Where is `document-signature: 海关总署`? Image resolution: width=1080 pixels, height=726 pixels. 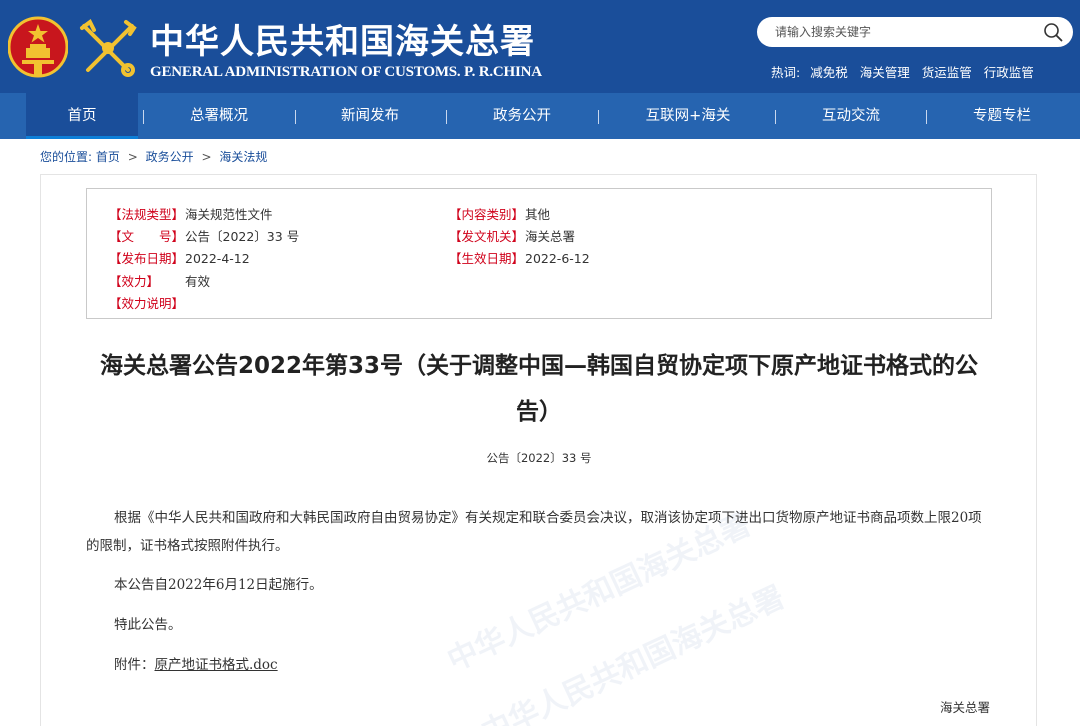 document-signature: 海关总署 is located at coordinates (965, 707).